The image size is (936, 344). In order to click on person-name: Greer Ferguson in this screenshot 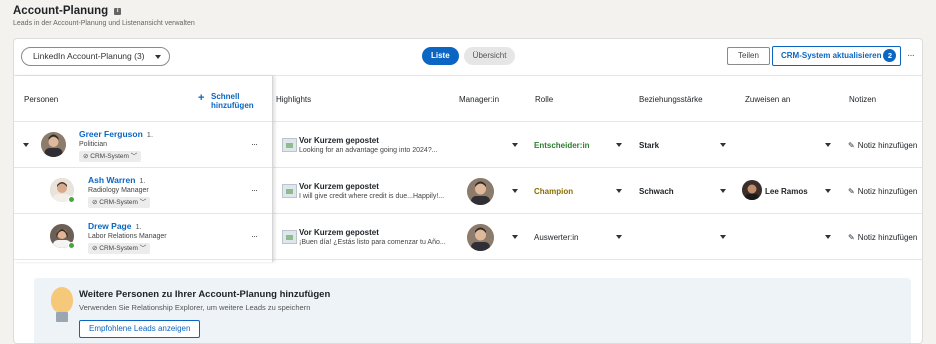, I will do `click(111, 134)`.